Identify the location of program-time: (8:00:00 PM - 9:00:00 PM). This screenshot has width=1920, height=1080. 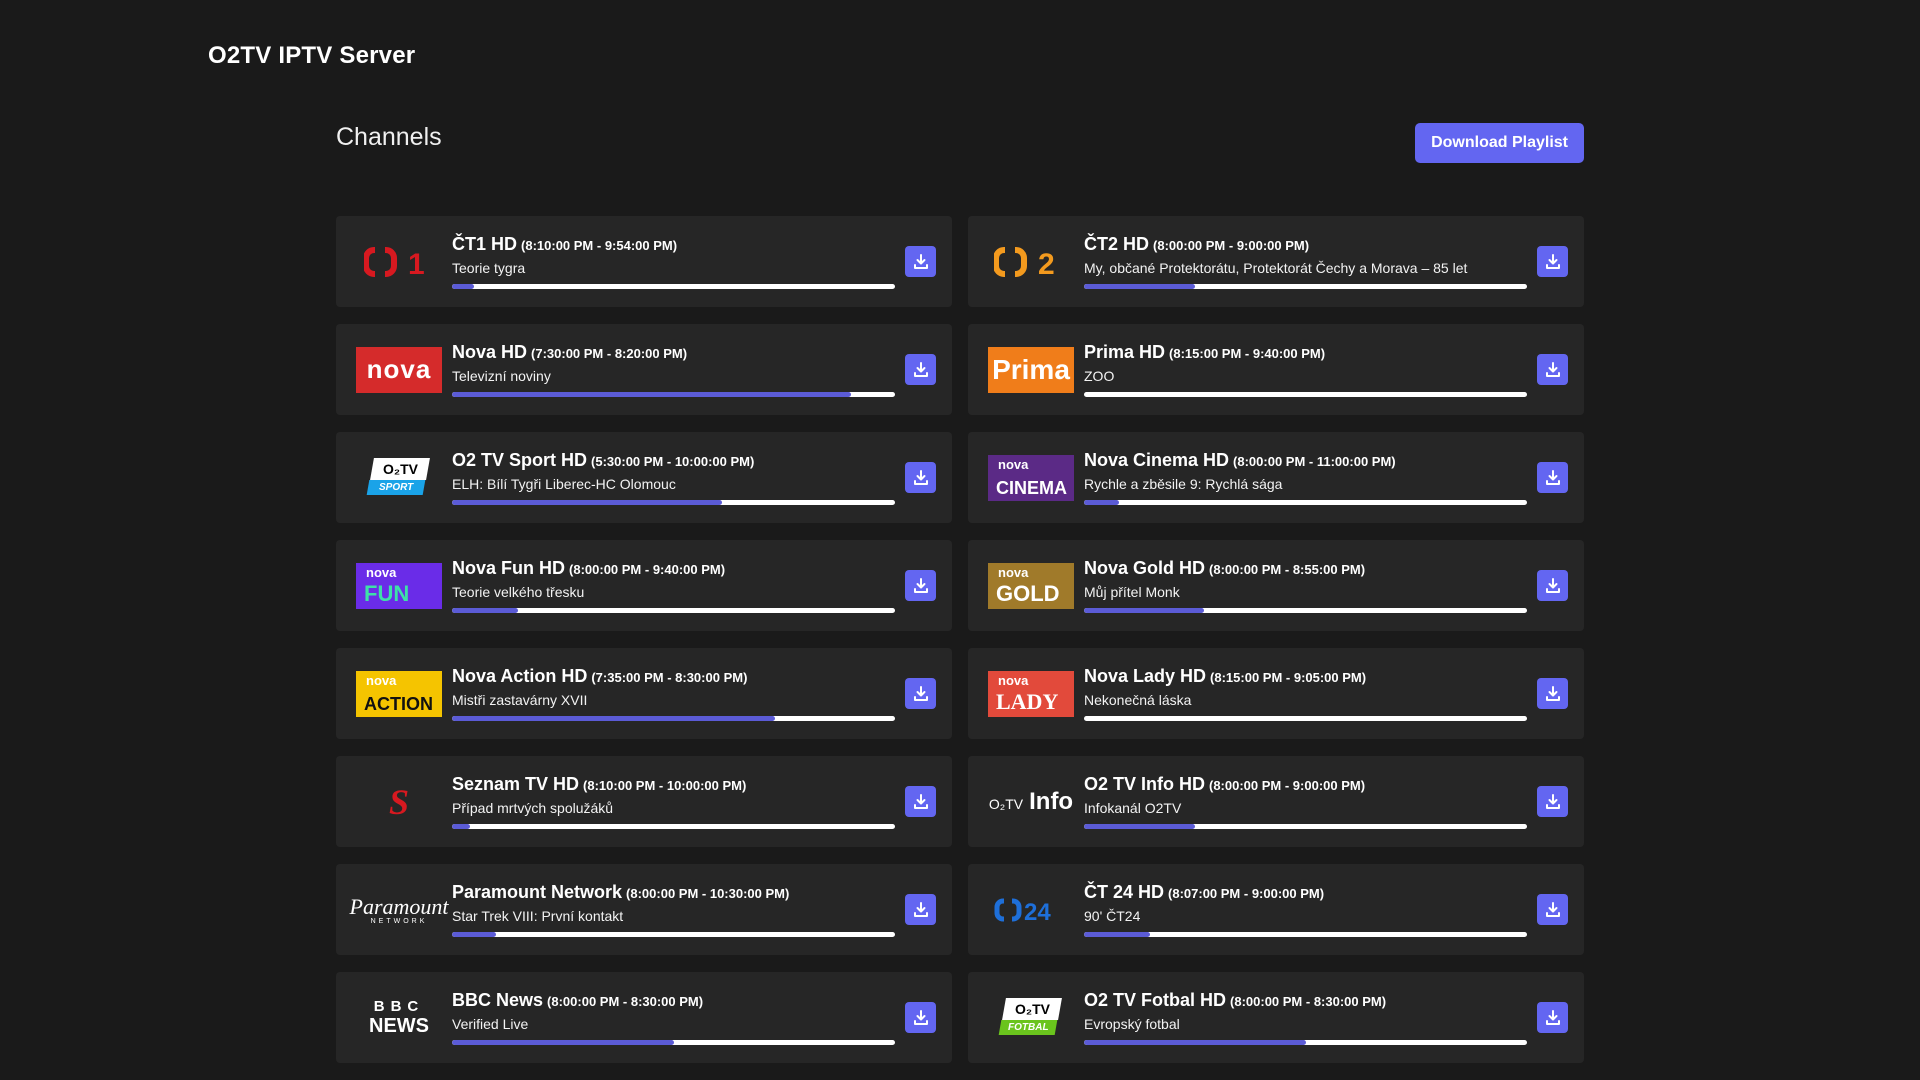
(1231, 245).